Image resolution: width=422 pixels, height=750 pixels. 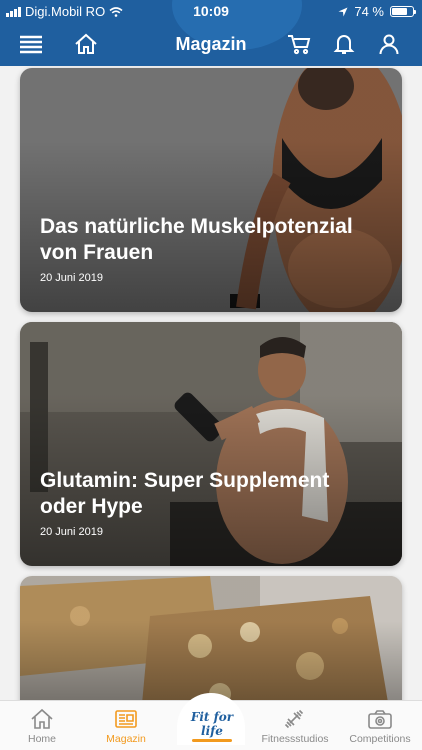 What do you see at coordinates (403, 11) in the screenshot?
I see `battery-icon` at bounding box center [403, 11].